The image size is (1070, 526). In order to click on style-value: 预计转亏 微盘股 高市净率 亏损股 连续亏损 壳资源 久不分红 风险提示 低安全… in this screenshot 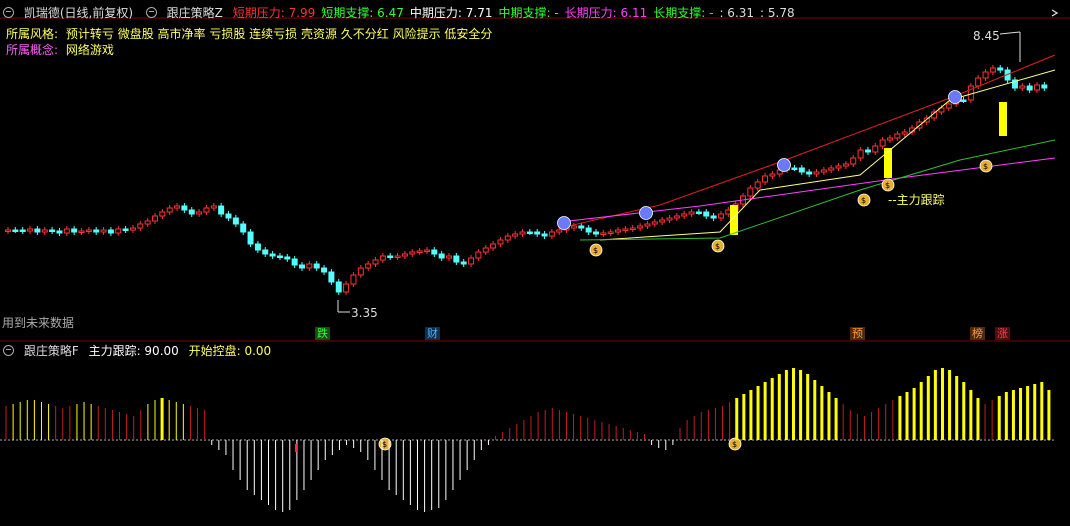, I will do `click(279, 34)`.